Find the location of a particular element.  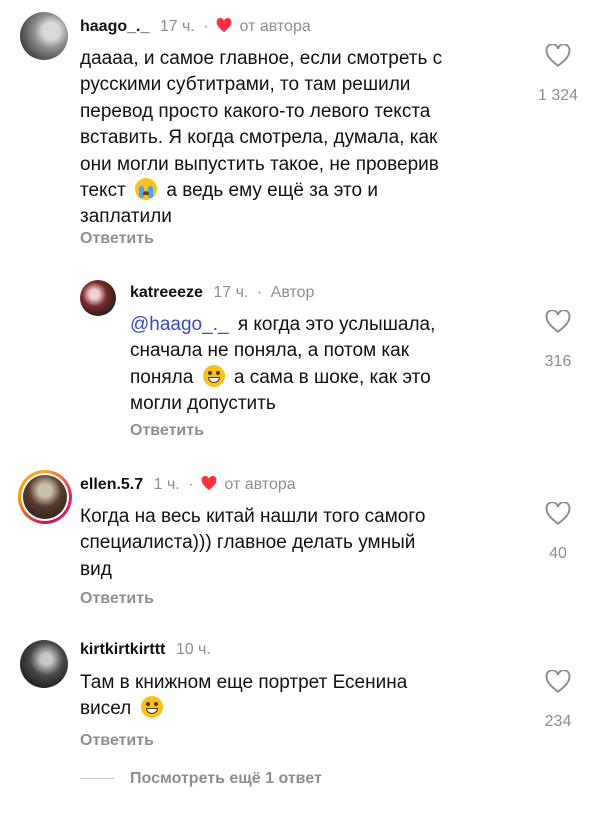

comment-text-fragment: а ведь ему ещё за это и is located at coordinates (272, 191).